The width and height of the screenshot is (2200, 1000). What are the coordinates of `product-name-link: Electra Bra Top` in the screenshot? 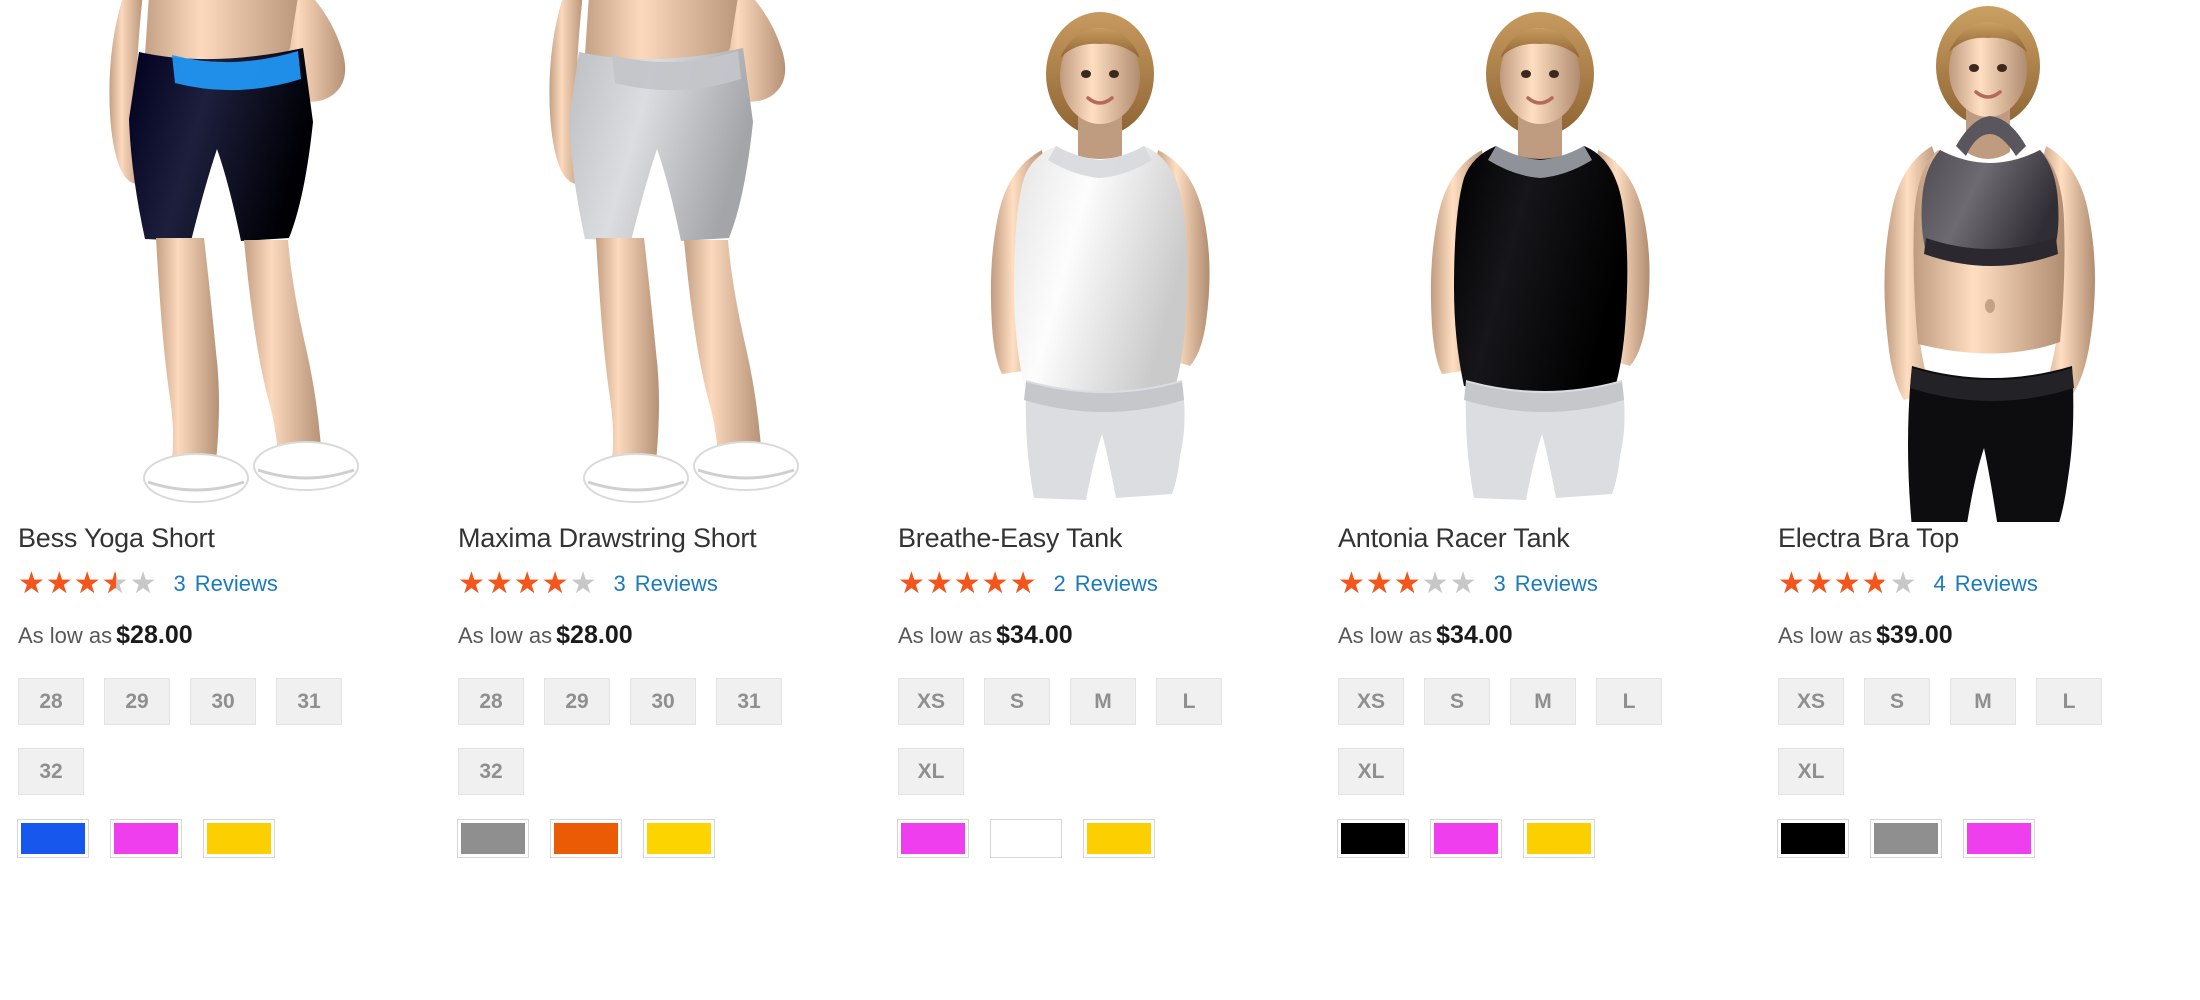 It's located at (1868, 538).